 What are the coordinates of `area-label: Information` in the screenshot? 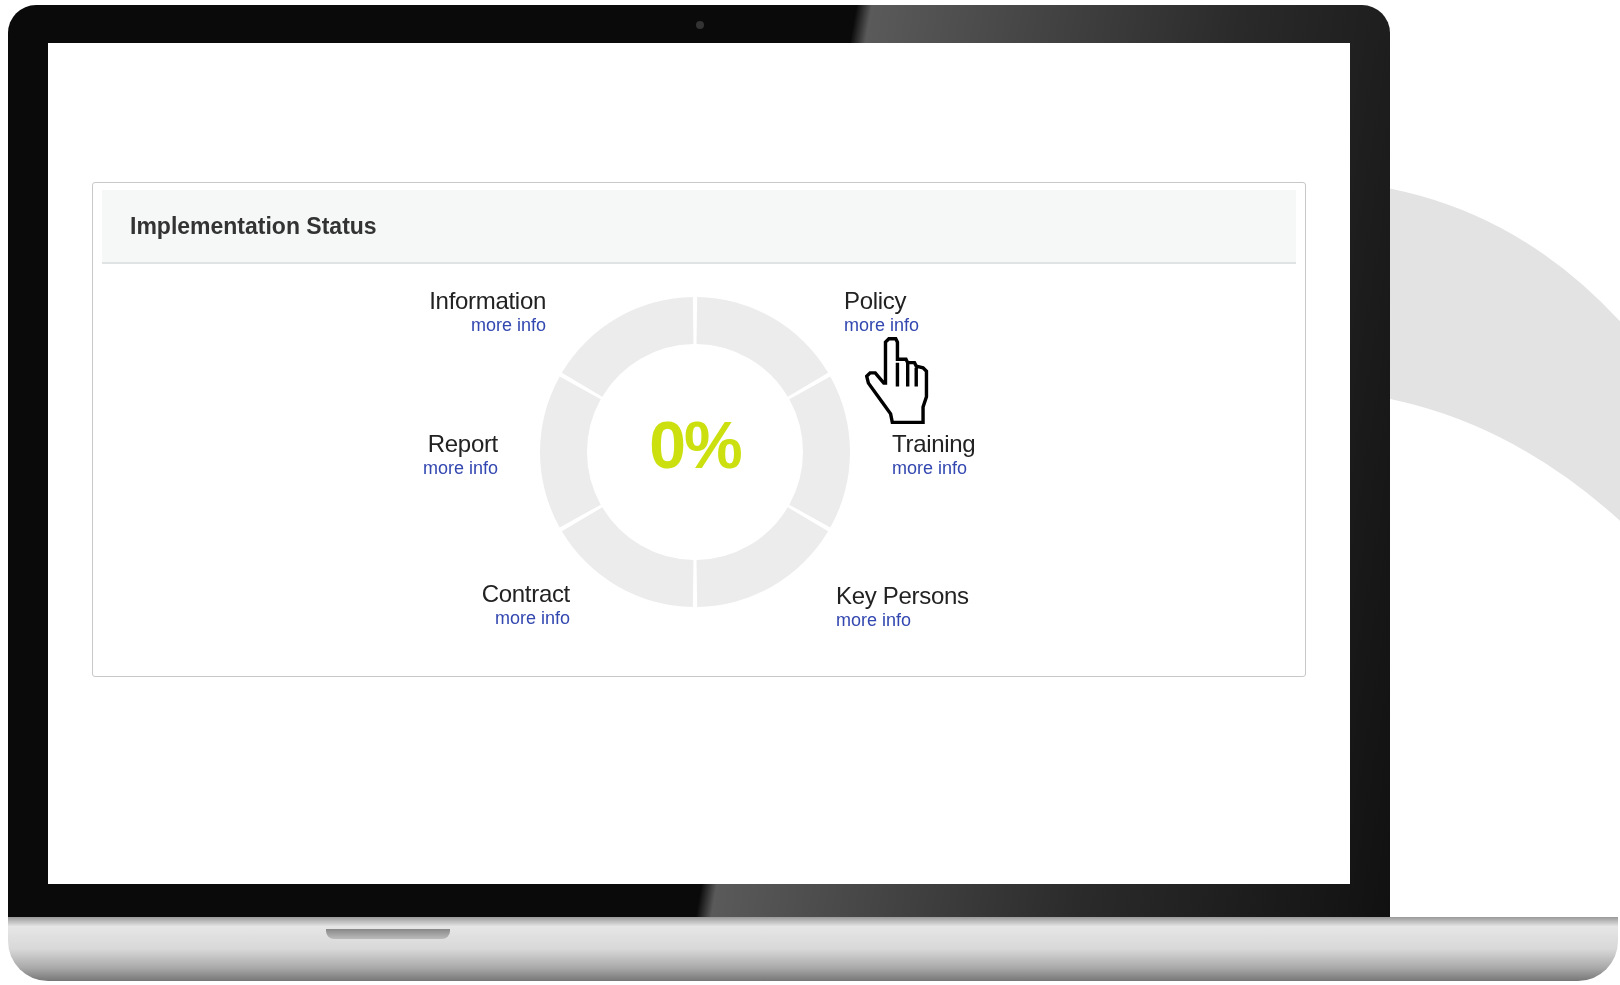 It's located at (487, 301).